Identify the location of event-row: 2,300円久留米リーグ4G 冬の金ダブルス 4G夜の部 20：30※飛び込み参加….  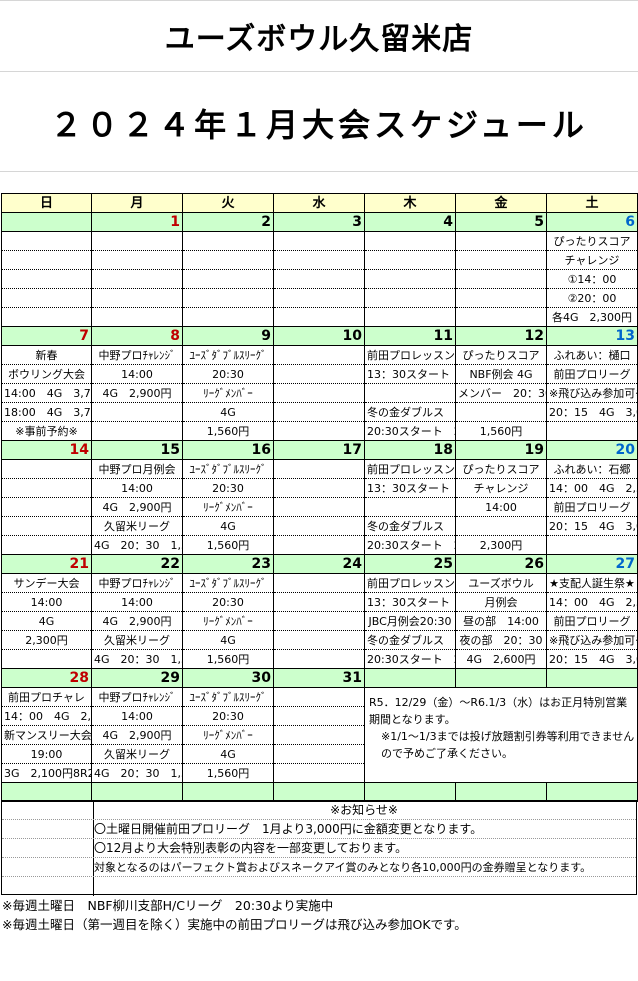
(319, 640).